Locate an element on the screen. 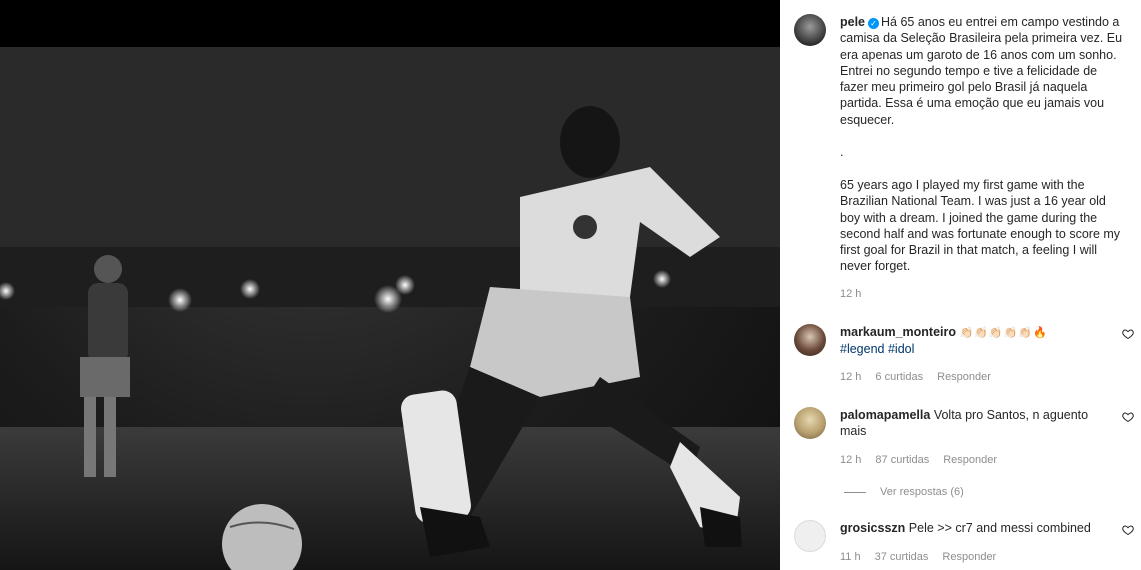  comment-username: palomapamella is located at coordinates (885, 415).